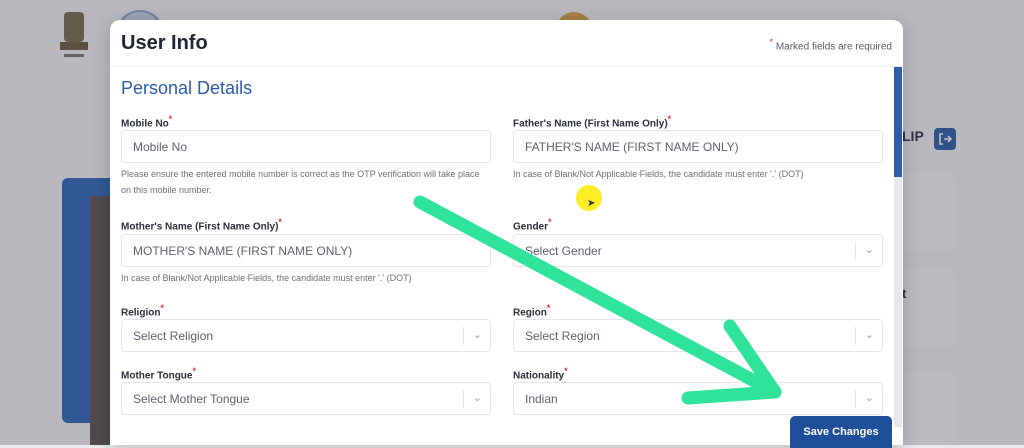  What do you see at coordinates (306, 250) in the screenshot?
I see `mother-name-input: MOTHER'S NAME (FIRST NAME ONLY)` at bounding box center [306, 250].